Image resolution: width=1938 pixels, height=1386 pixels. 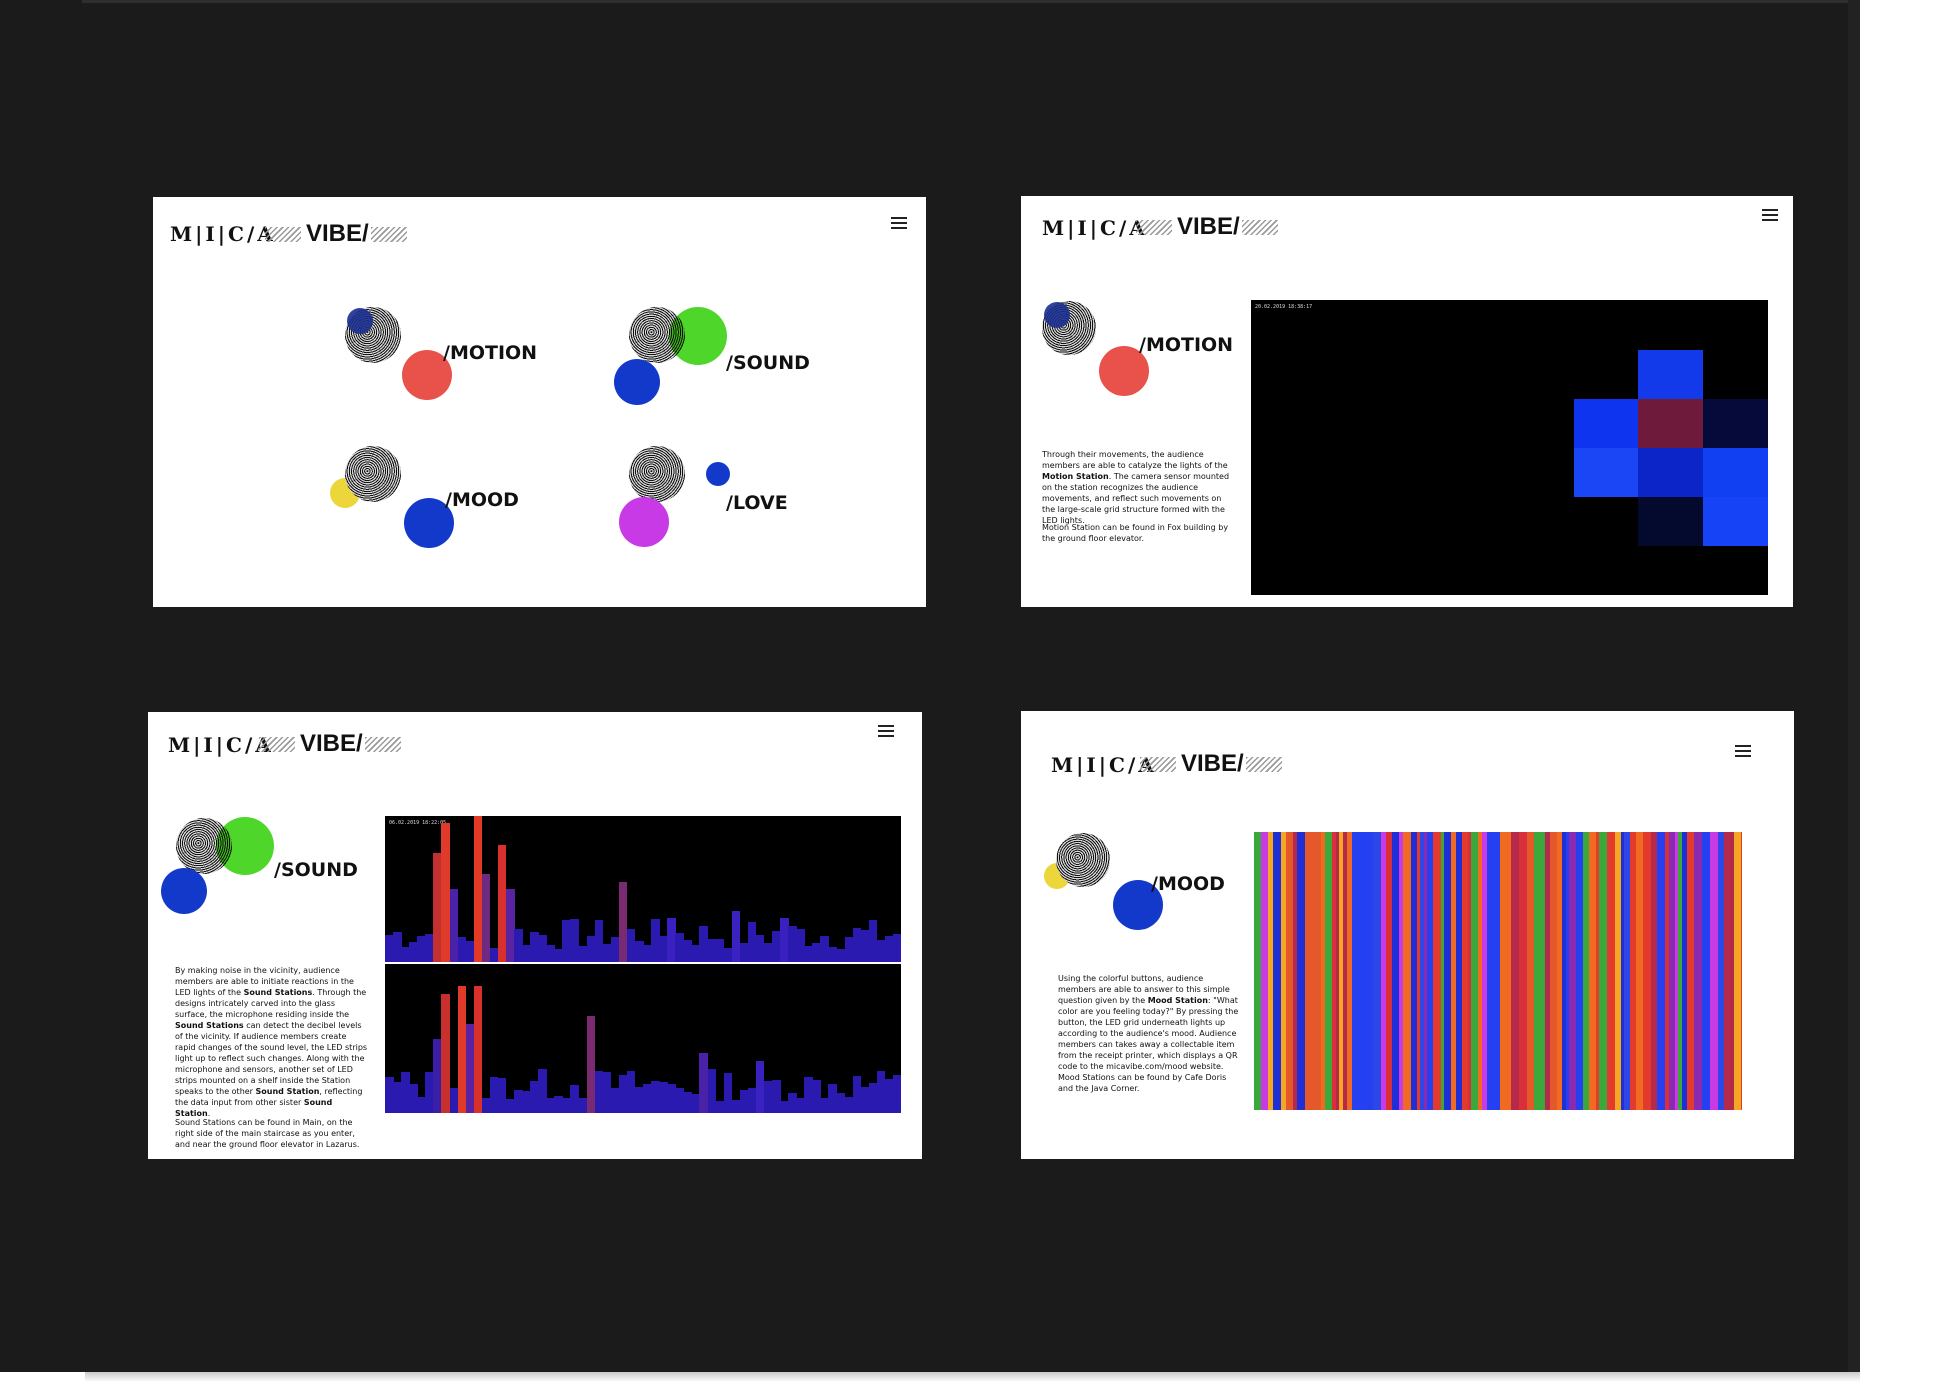 I want to click on camera-timestamp: 20.02.2019 18:38:17, so click(x=1284, y=307).